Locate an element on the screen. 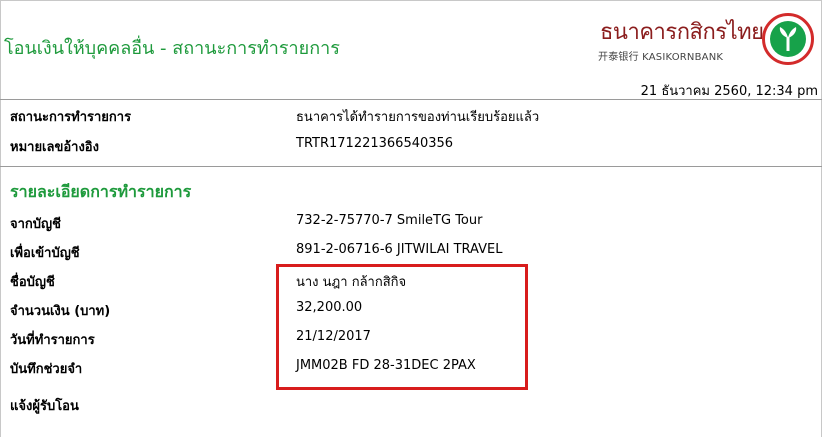  kasikorn-logo: ธนาคารกสิกรไทย 开泰银行 KASIKORNBANK is located at coordinates (707, 41).